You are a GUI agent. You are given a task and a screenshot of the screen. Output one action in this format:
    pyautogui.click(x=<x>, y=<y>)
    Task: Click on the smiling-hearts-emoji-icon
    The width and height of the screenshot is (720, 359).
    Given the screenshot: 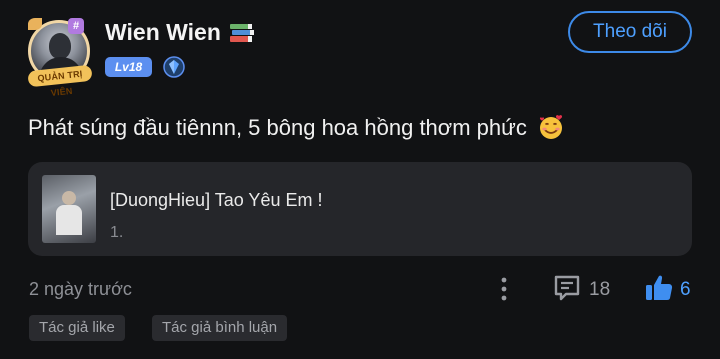 What is the action you would take?
    pyautogui.click(x=551, y=127)
    